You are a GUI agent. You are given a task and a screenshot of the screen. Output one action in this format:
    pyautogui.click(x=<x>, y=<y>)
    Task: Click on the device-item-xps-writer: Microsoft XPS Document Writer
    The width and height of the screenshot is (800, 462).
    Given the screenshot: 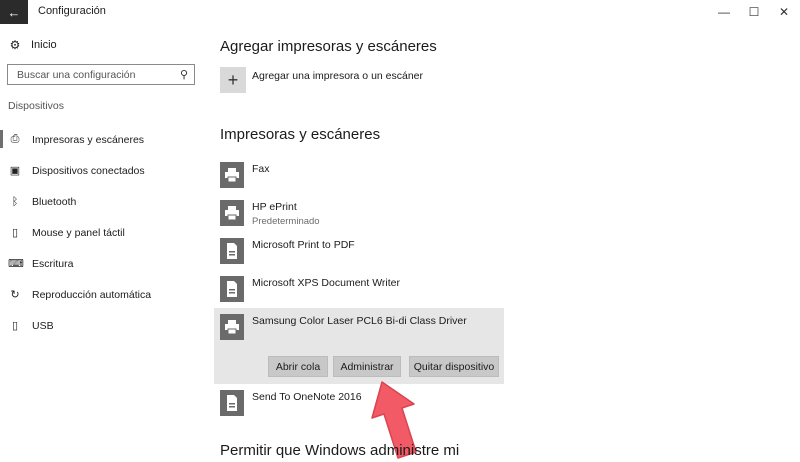 What is the action you would take?
    pyautogui.click(x=310, y=289)
    